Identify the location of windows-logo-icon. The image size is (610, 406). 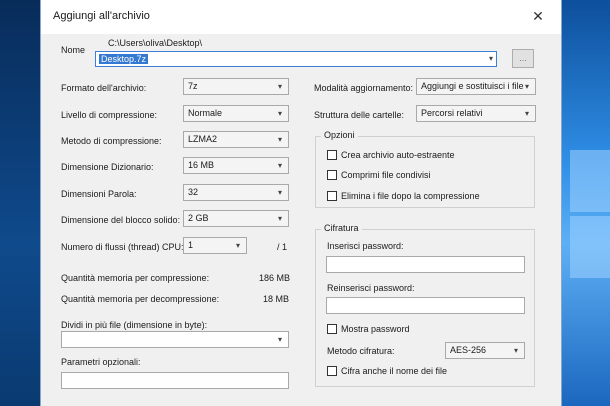
(588, 215).